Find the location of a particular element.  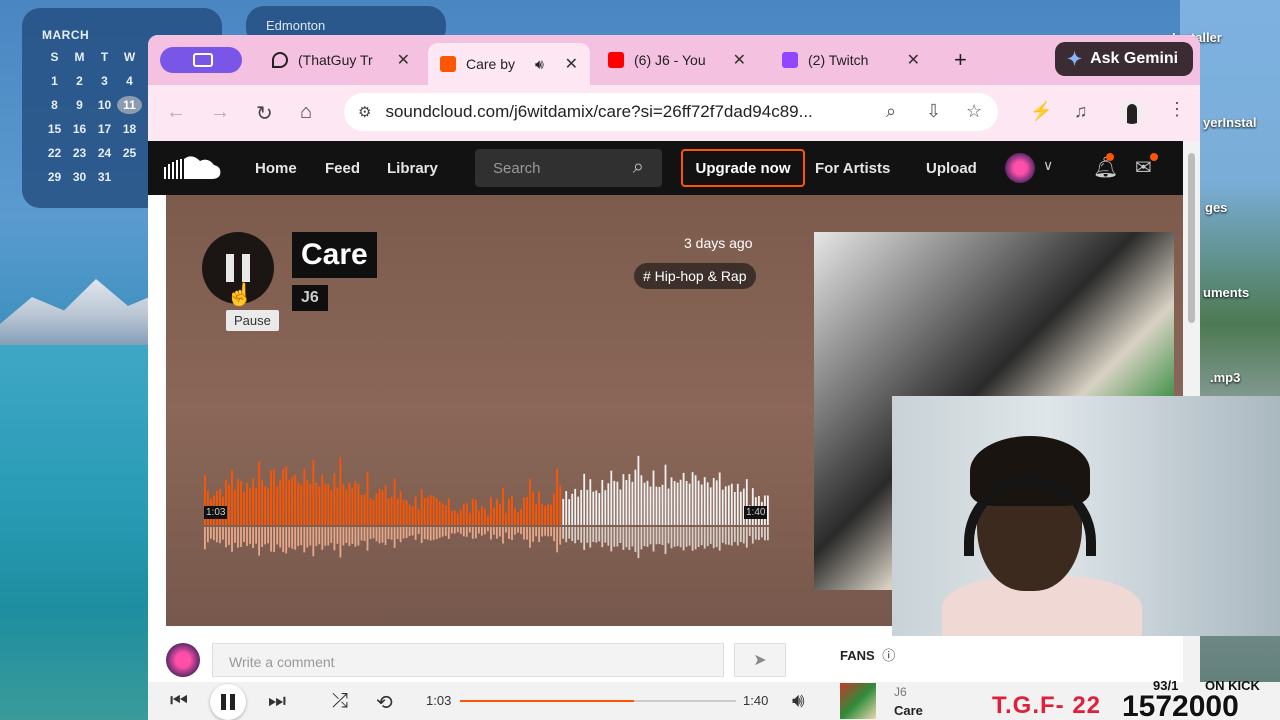

gemini-sparkle-icon: ✦ is located at coordinates (1075, 58).